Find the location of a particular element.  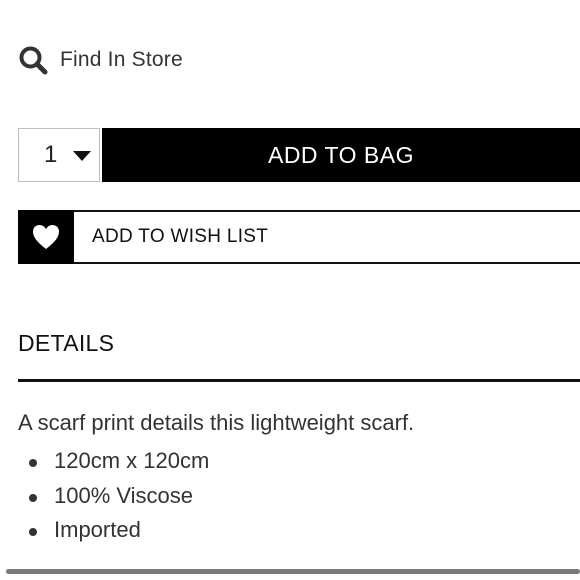

scroll-indicator is located at coordinates (293, 571).